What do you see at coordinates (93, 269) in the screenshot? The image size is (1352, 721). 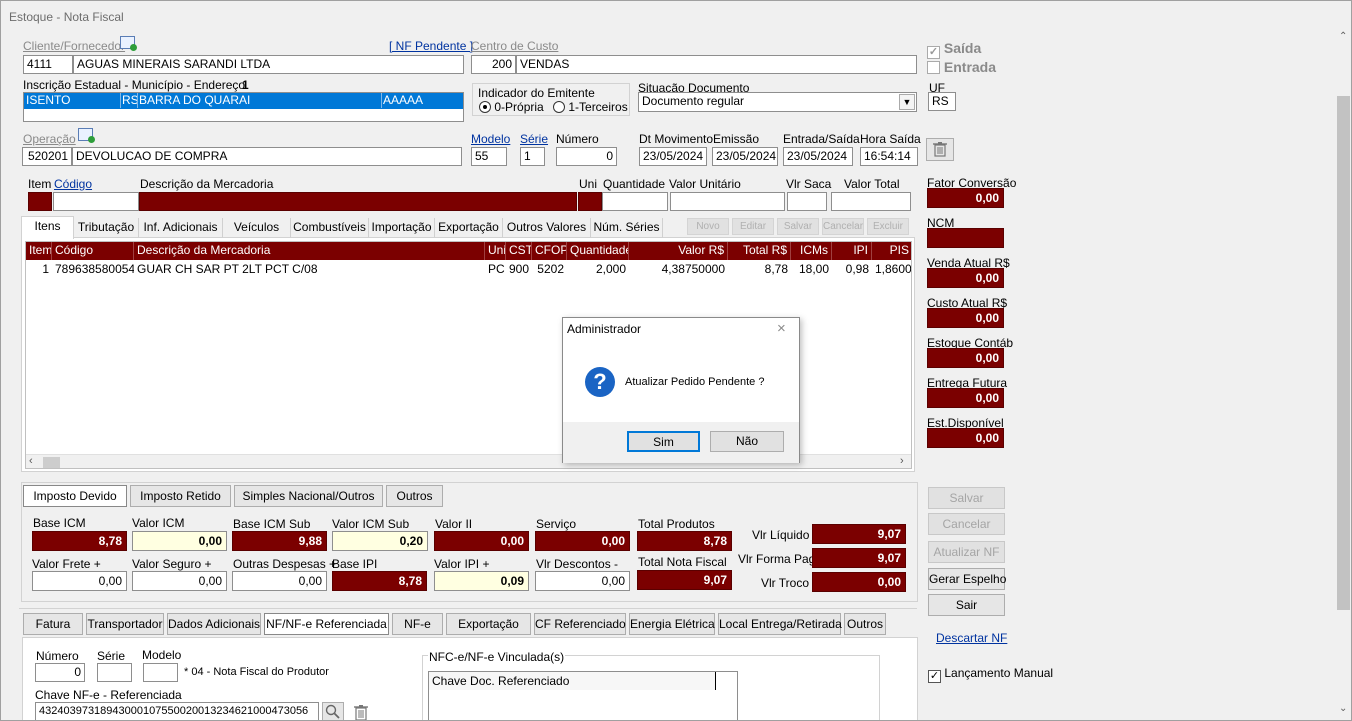 I see `grid-cell-codigo: 7896385800549` at bounding box center [93, 269].